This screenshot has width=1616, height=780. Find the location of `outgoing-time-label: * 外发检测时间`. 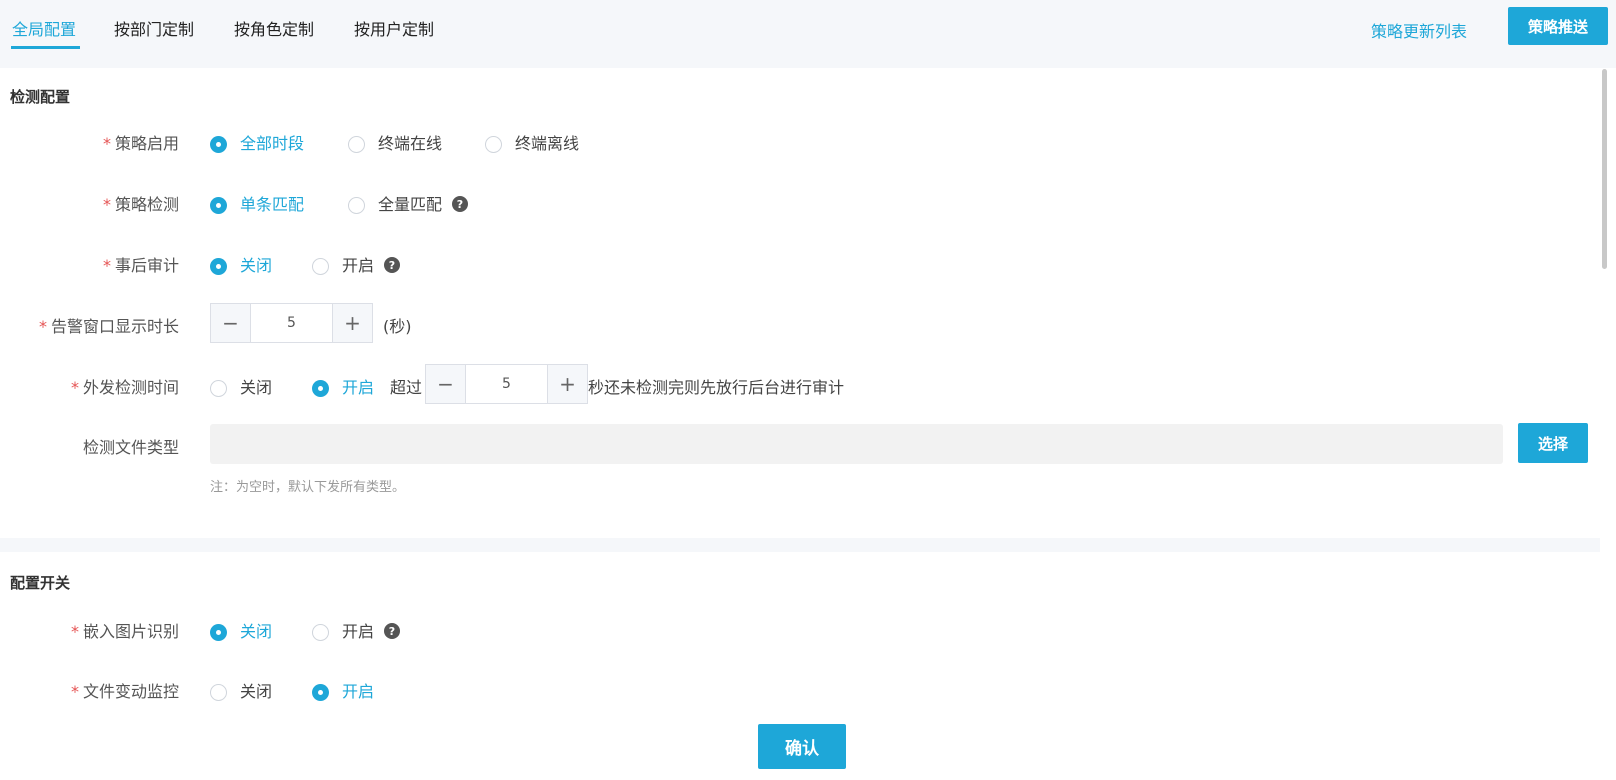

outgoing-time-label: * 外发检测时间 is located at coordinates (124, 387).